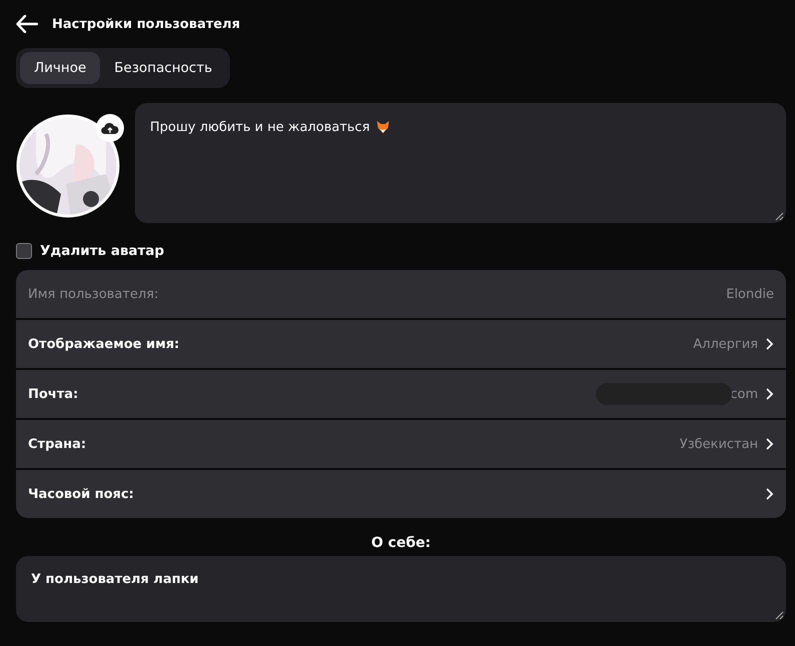 This screenshot has width=795, height=646. Describe the element at coordinates (163, 68) in the screenshot. I see `tab: Безопасность` at that location.